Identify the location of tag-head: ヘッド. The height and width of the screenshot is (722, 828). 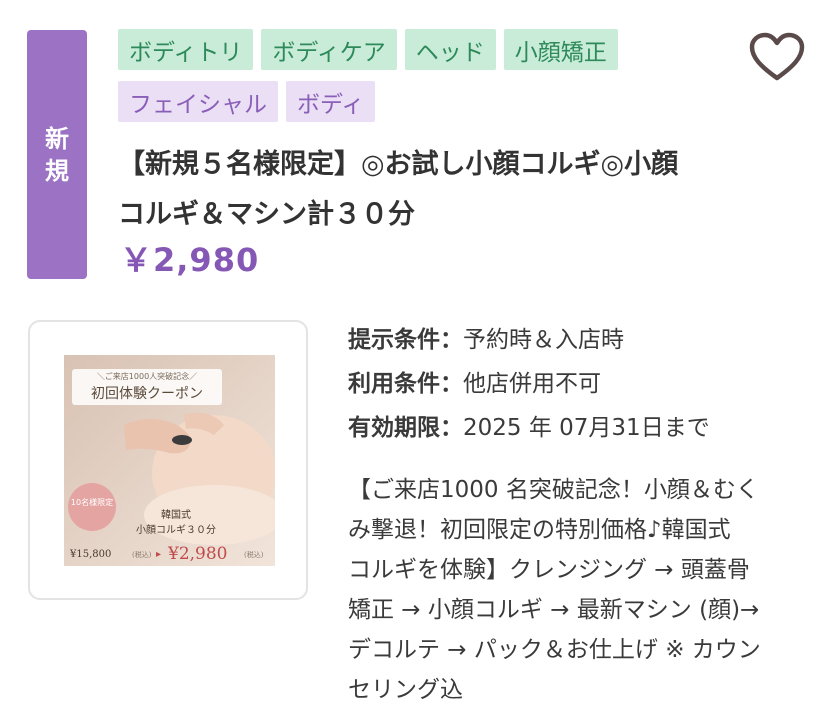
(450, 49).